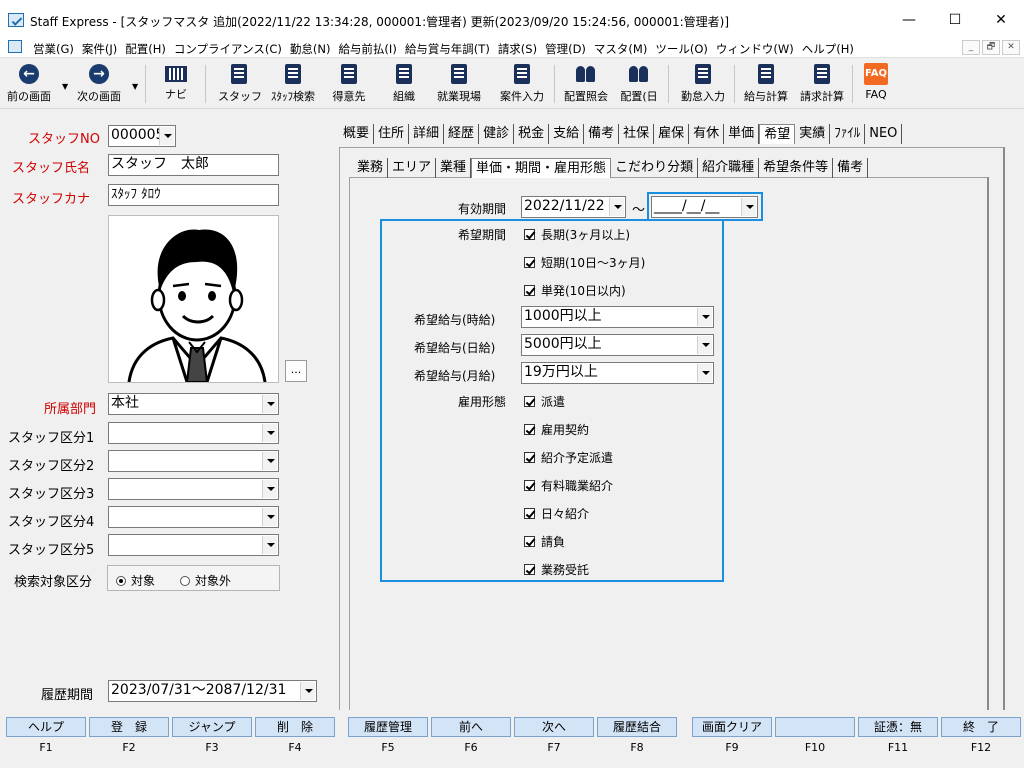  Describe the element at coordinates (602, 134) in the screenshot. I see `tab-remarks: 備考` at that location.